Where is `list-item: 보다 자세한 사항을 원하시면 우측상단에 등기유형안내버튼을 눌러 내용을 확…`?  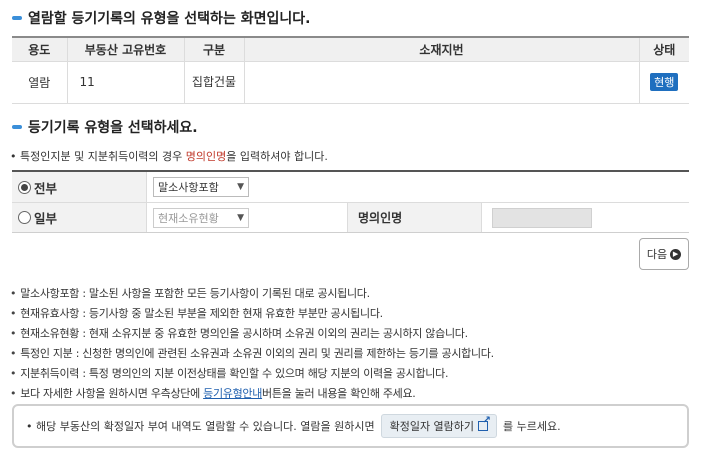
list-item: 보다 자세한 사항을 원하시면 우측상단에 등기유형안내버튼을 눌러 내용을 확… is located at coordinates (252, 394).